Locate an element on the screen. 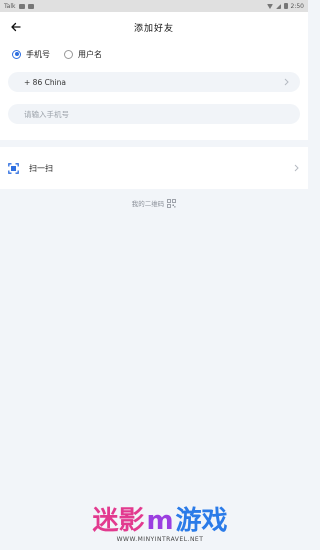  radio-username-option: 用户名 is located at coordinates (83, 54).